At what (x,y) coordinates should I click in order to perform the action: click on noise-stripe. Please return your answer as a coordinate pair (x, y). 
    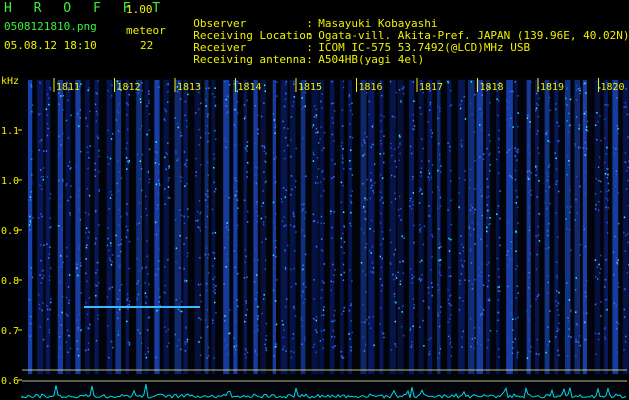
    Looking at the image, I should click on (556, 227).